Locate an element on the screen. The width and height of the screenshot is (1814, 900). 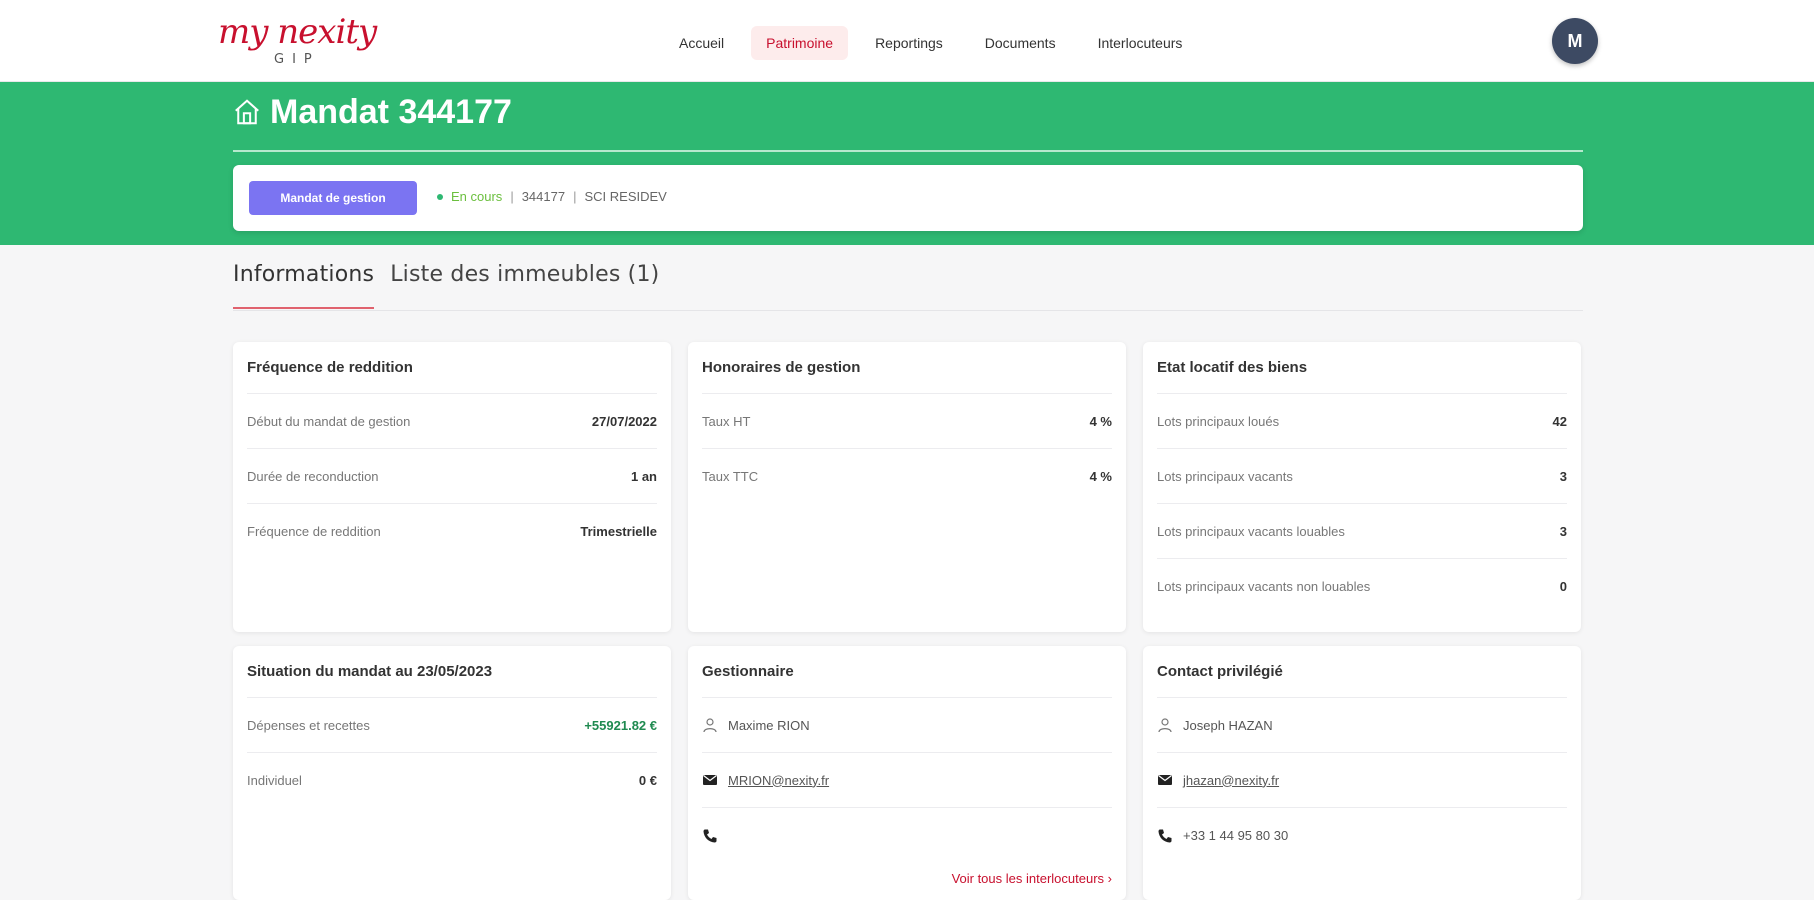
nav-reportings: Reportings is located at coordinates (909, 43).